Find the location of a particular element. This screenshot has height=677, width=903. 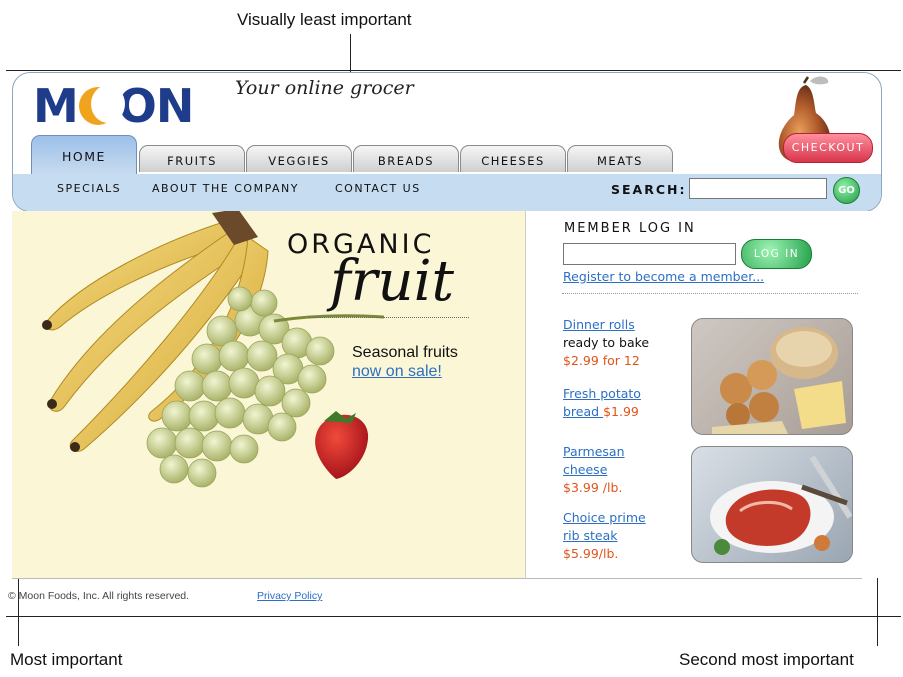

product-name-link: Fresh potato is located at coordinates (602, 394).